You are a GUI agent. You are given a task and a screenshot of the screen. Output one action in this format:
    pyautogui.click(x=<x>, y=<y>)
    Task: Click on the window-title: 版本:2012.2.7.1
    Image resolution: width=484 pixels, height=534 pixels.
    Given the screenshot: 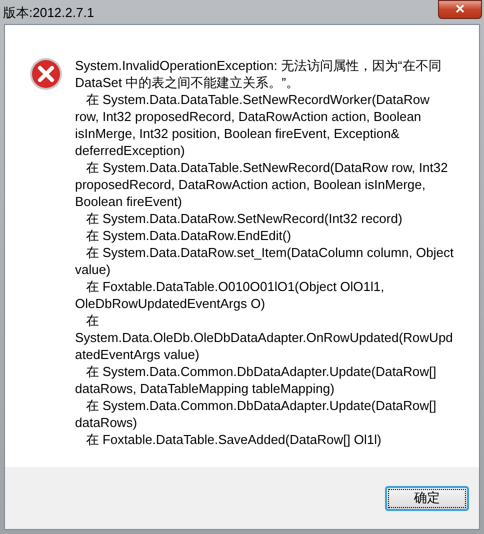 What is the action you would take?
    pyautogui.click(x=48, y=13)
    